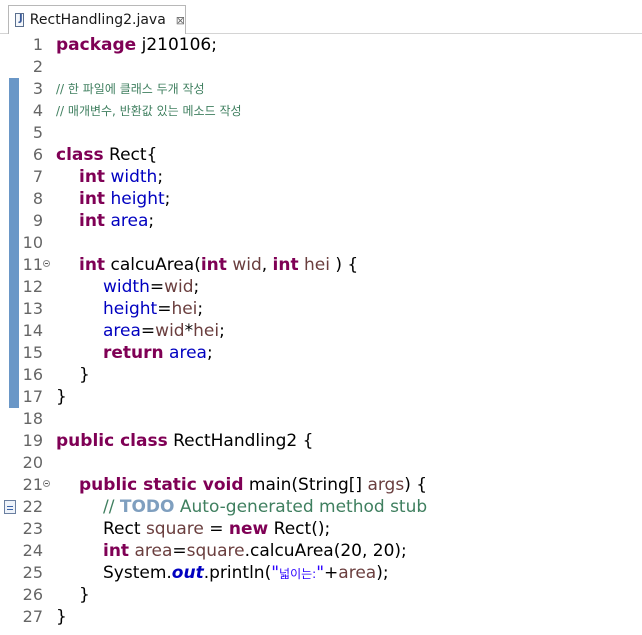 The height and width of the screenshot is (635, 642). What do you see at coordinates (37, 132) in the screenshot?
I see `line-number: 5` at bounding box center [37, 132].